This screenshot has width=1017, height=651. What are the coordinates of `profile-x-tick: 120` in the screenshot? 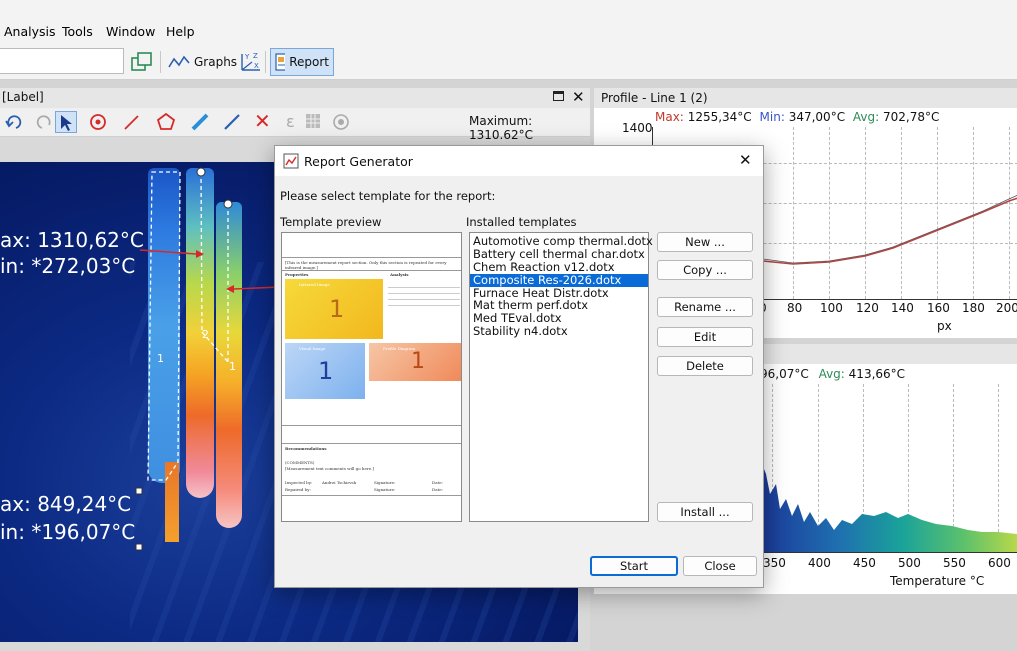 It's located at (867, 308).